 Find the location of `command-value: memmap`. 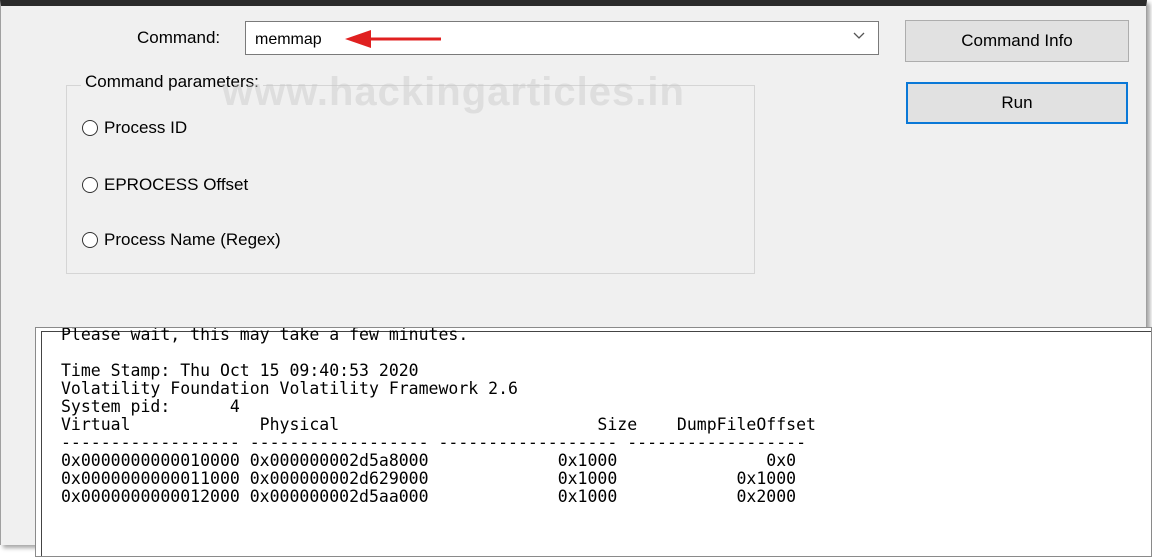

command-value: memmap is located at coordinates (288, 39).